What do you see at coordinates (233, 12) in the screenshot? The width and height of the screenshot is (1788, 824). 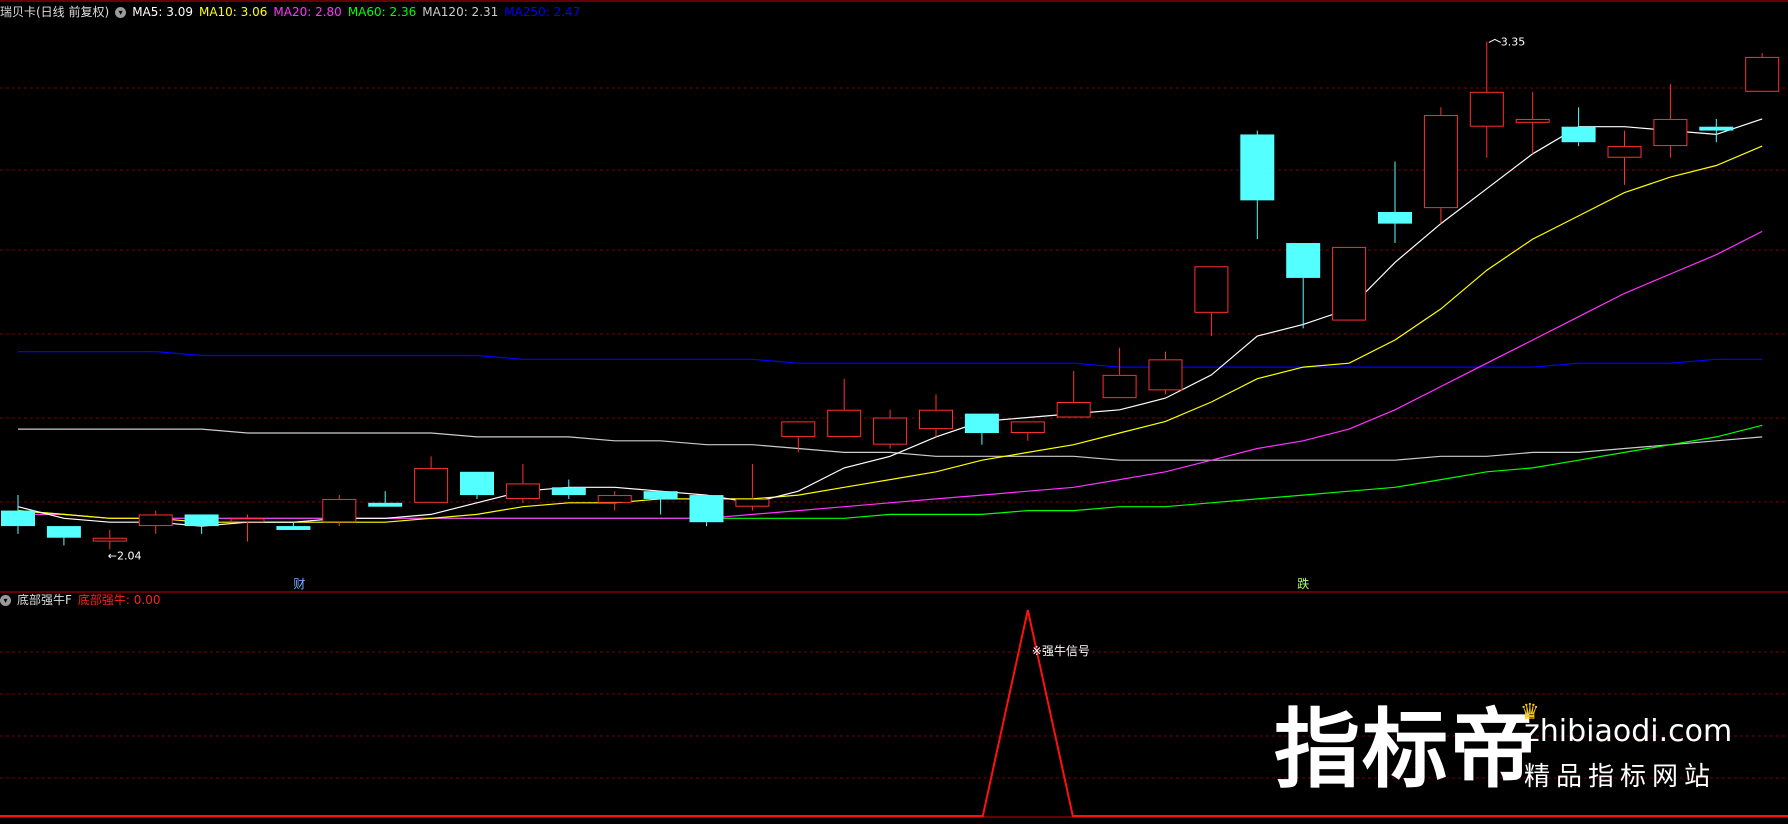 I see `ma10-label: MA10: 3.06` at bounding box center [233, 12].